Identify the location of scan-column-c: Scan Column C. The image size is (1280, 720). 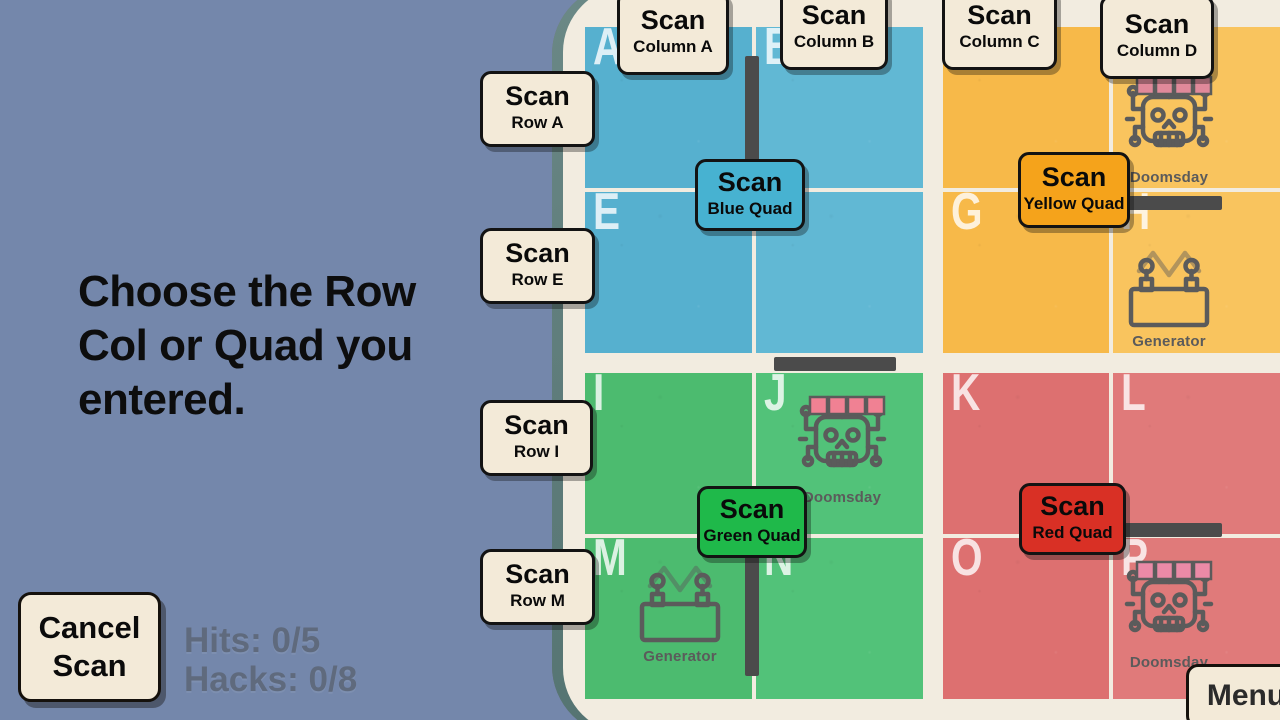
(999, 35).